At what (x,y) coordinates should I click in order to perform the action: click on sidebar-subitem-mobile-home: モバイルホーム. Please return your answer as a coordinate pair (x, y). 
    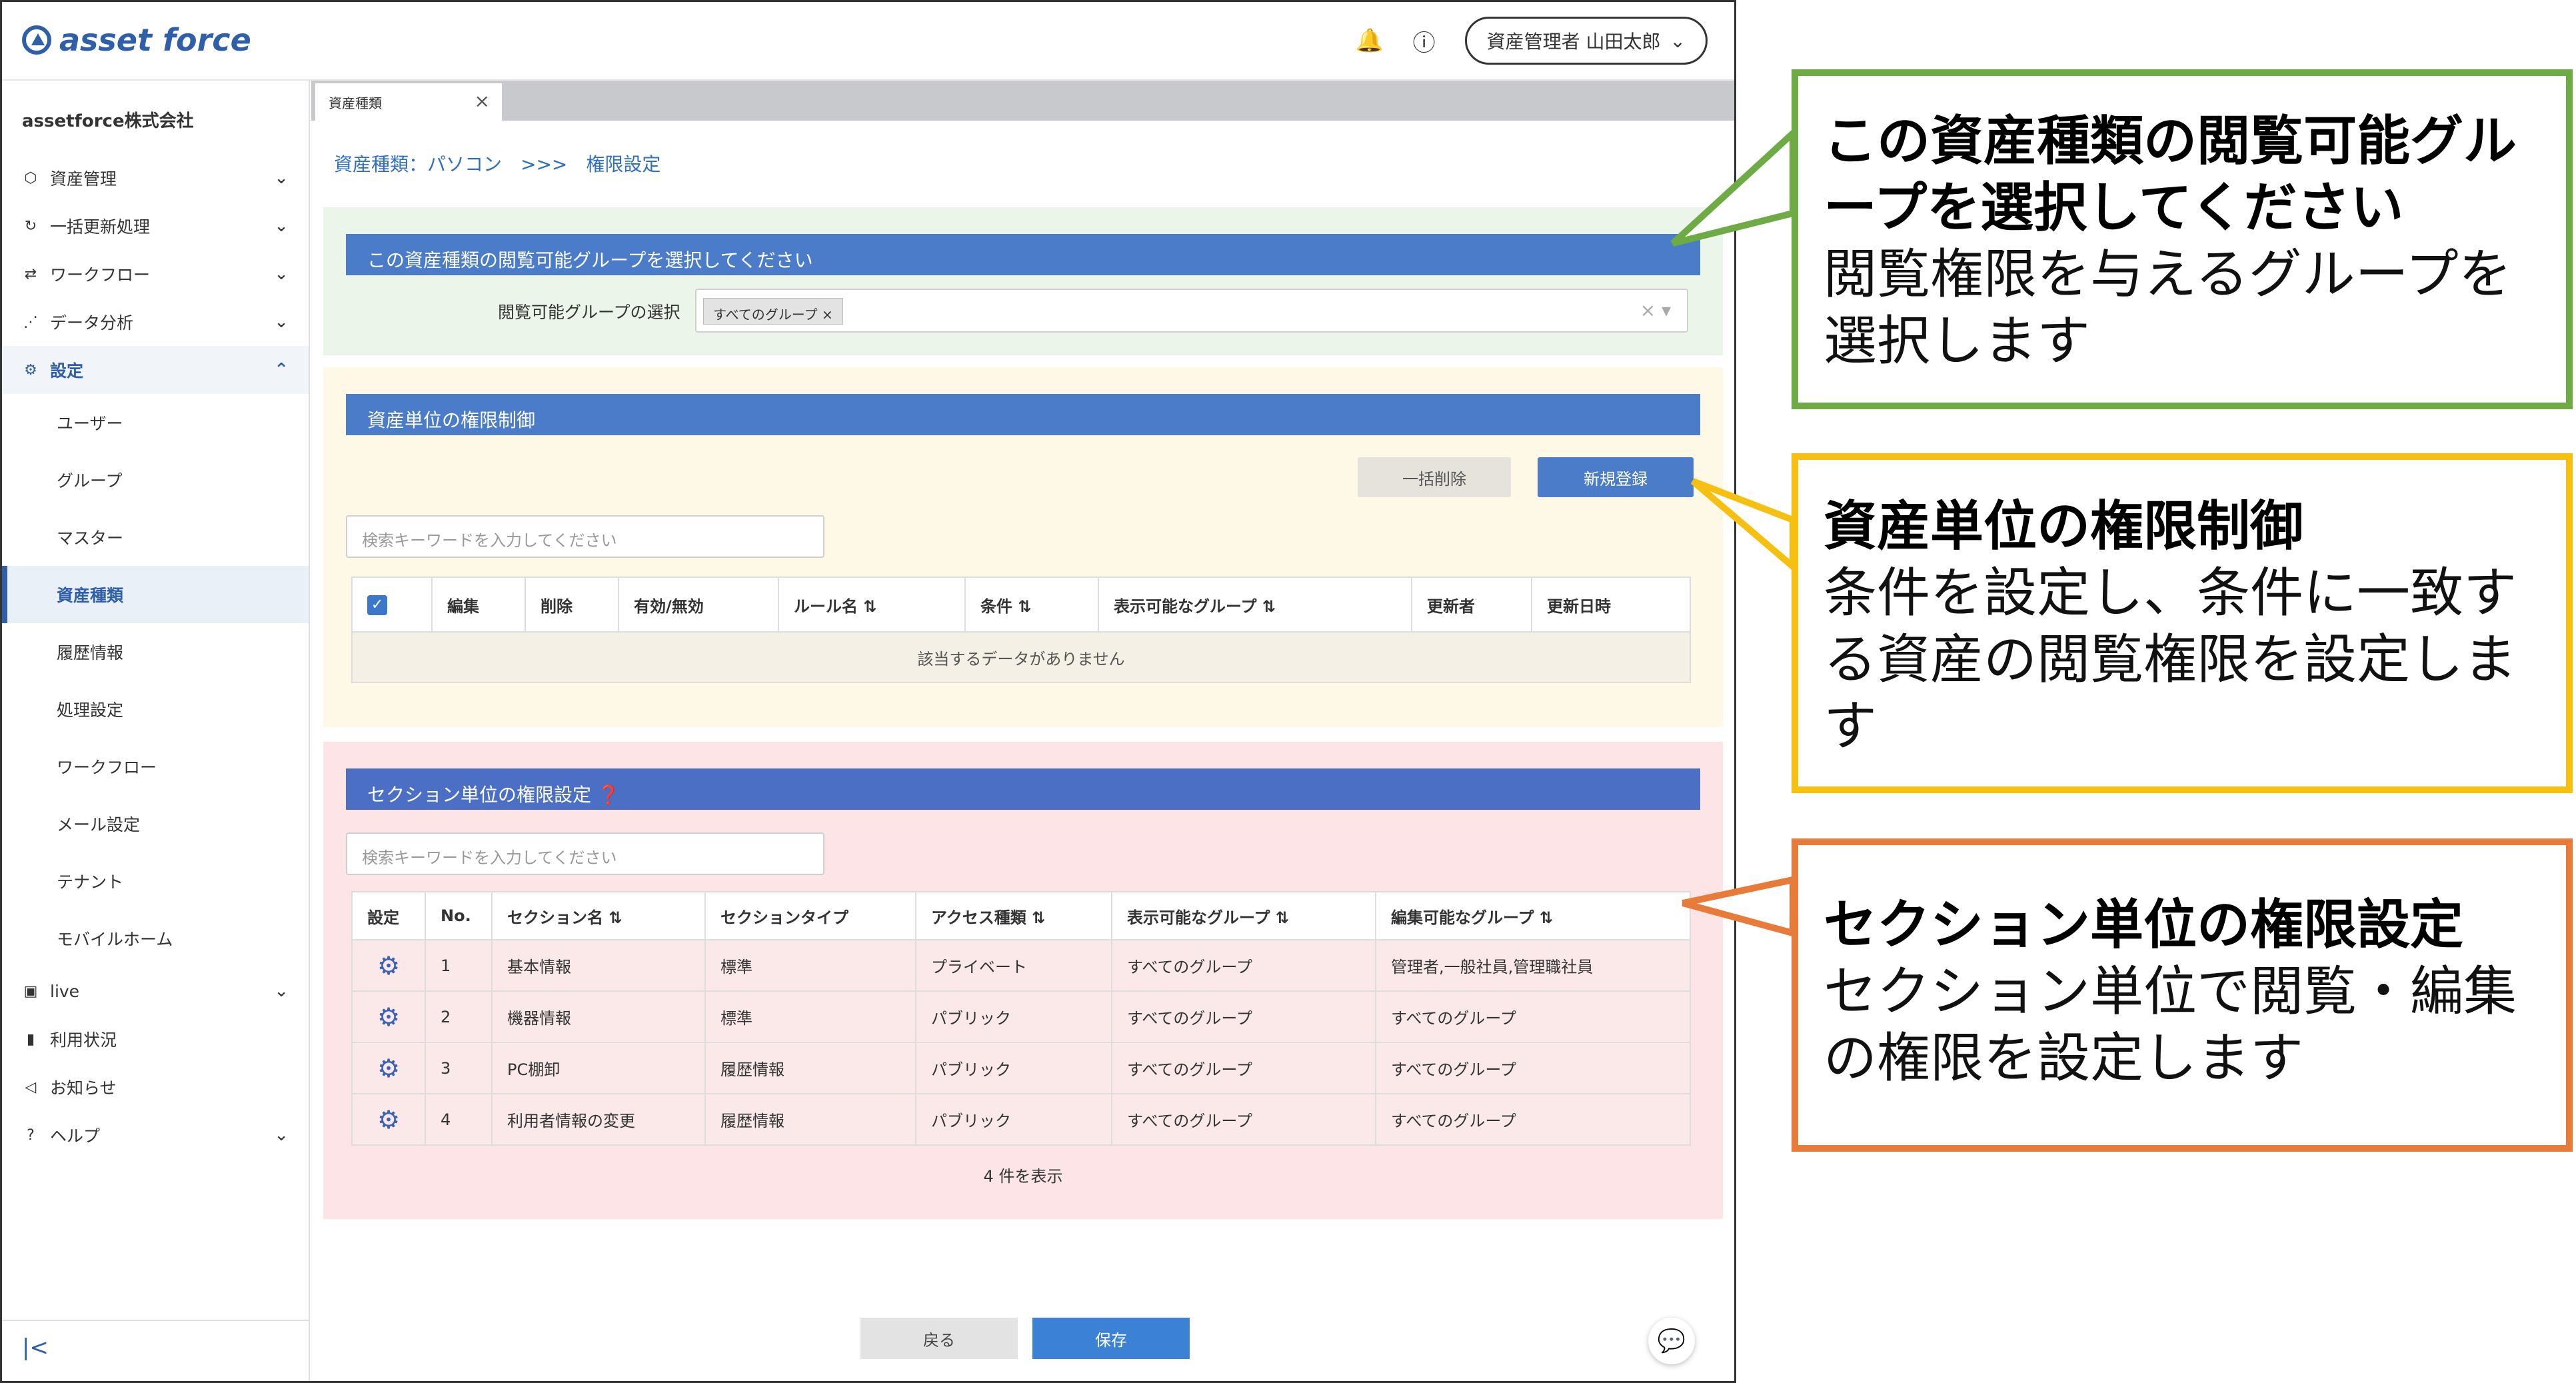
    Looking at the image, I should click on (156, 939).